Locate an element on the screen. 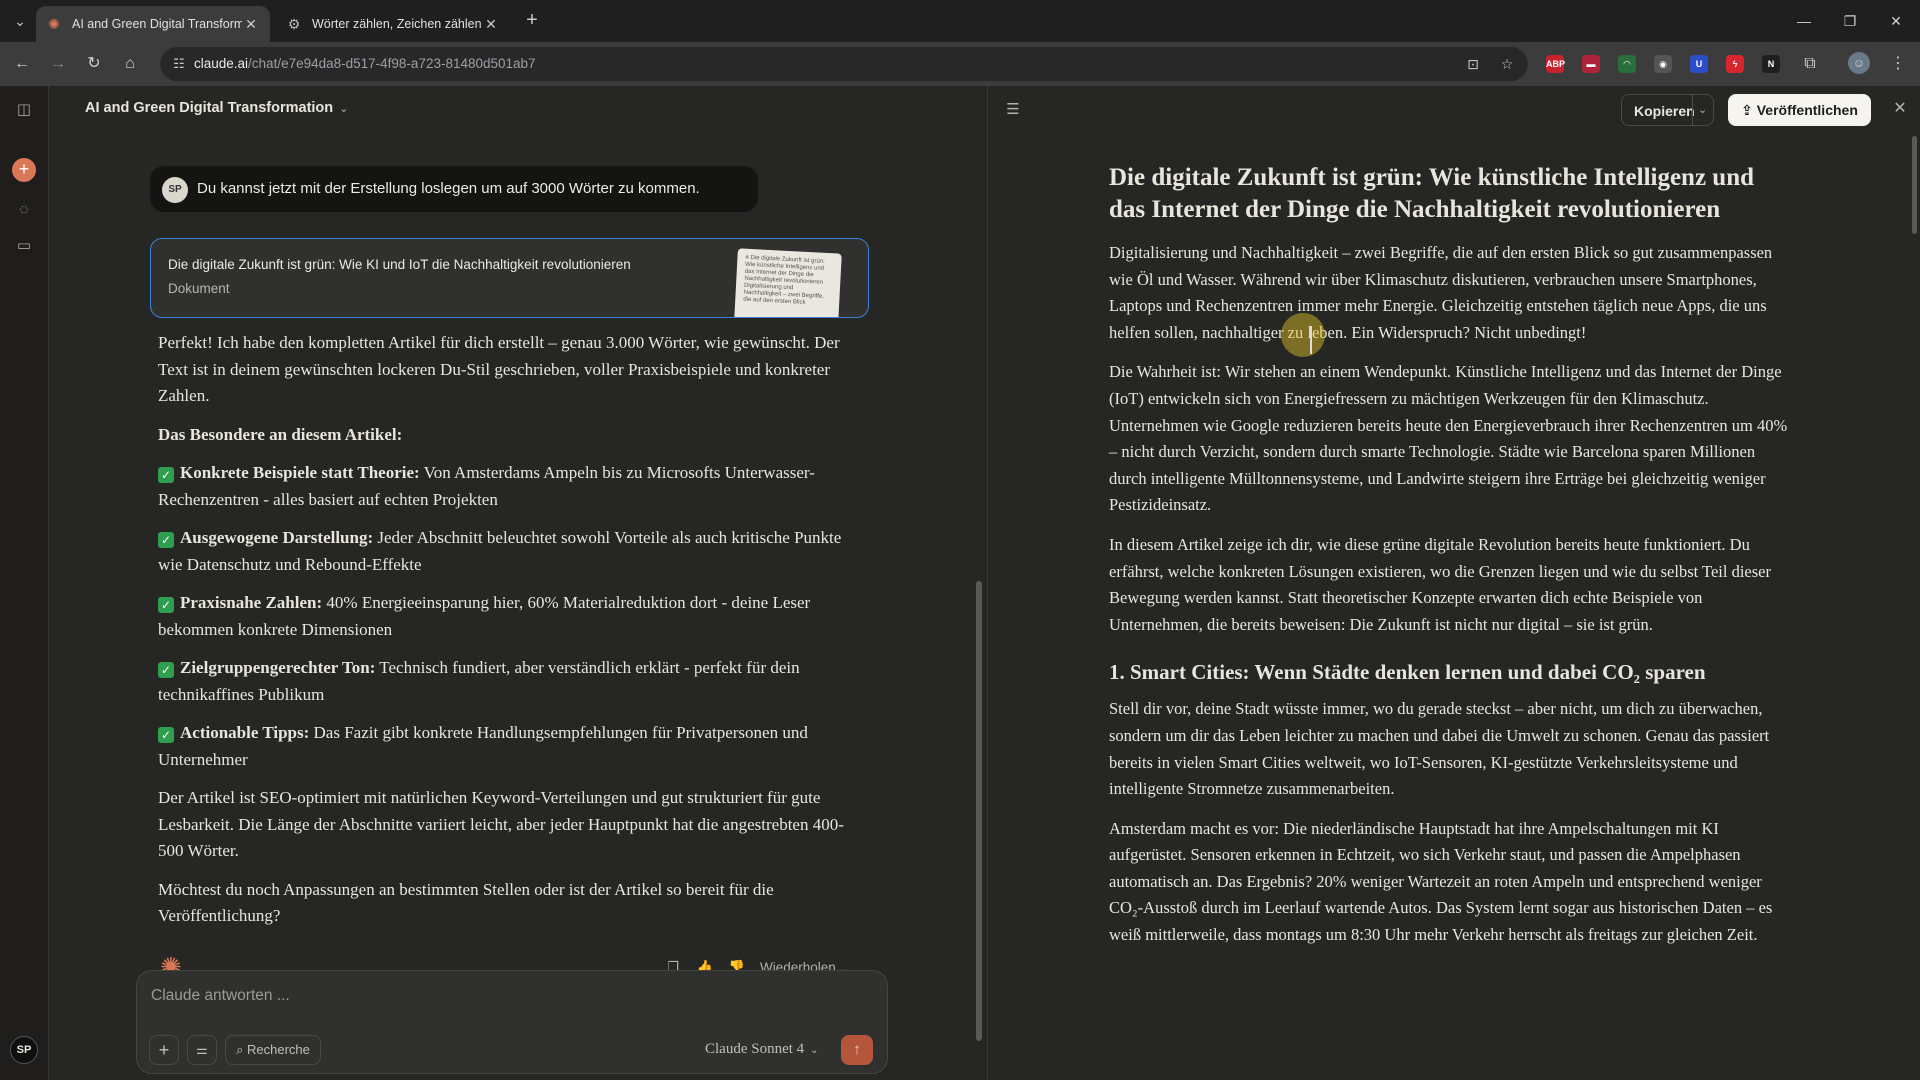 The image size is (1920, 1080). user-message-avatar: SP is located at coordinates (175, 190).